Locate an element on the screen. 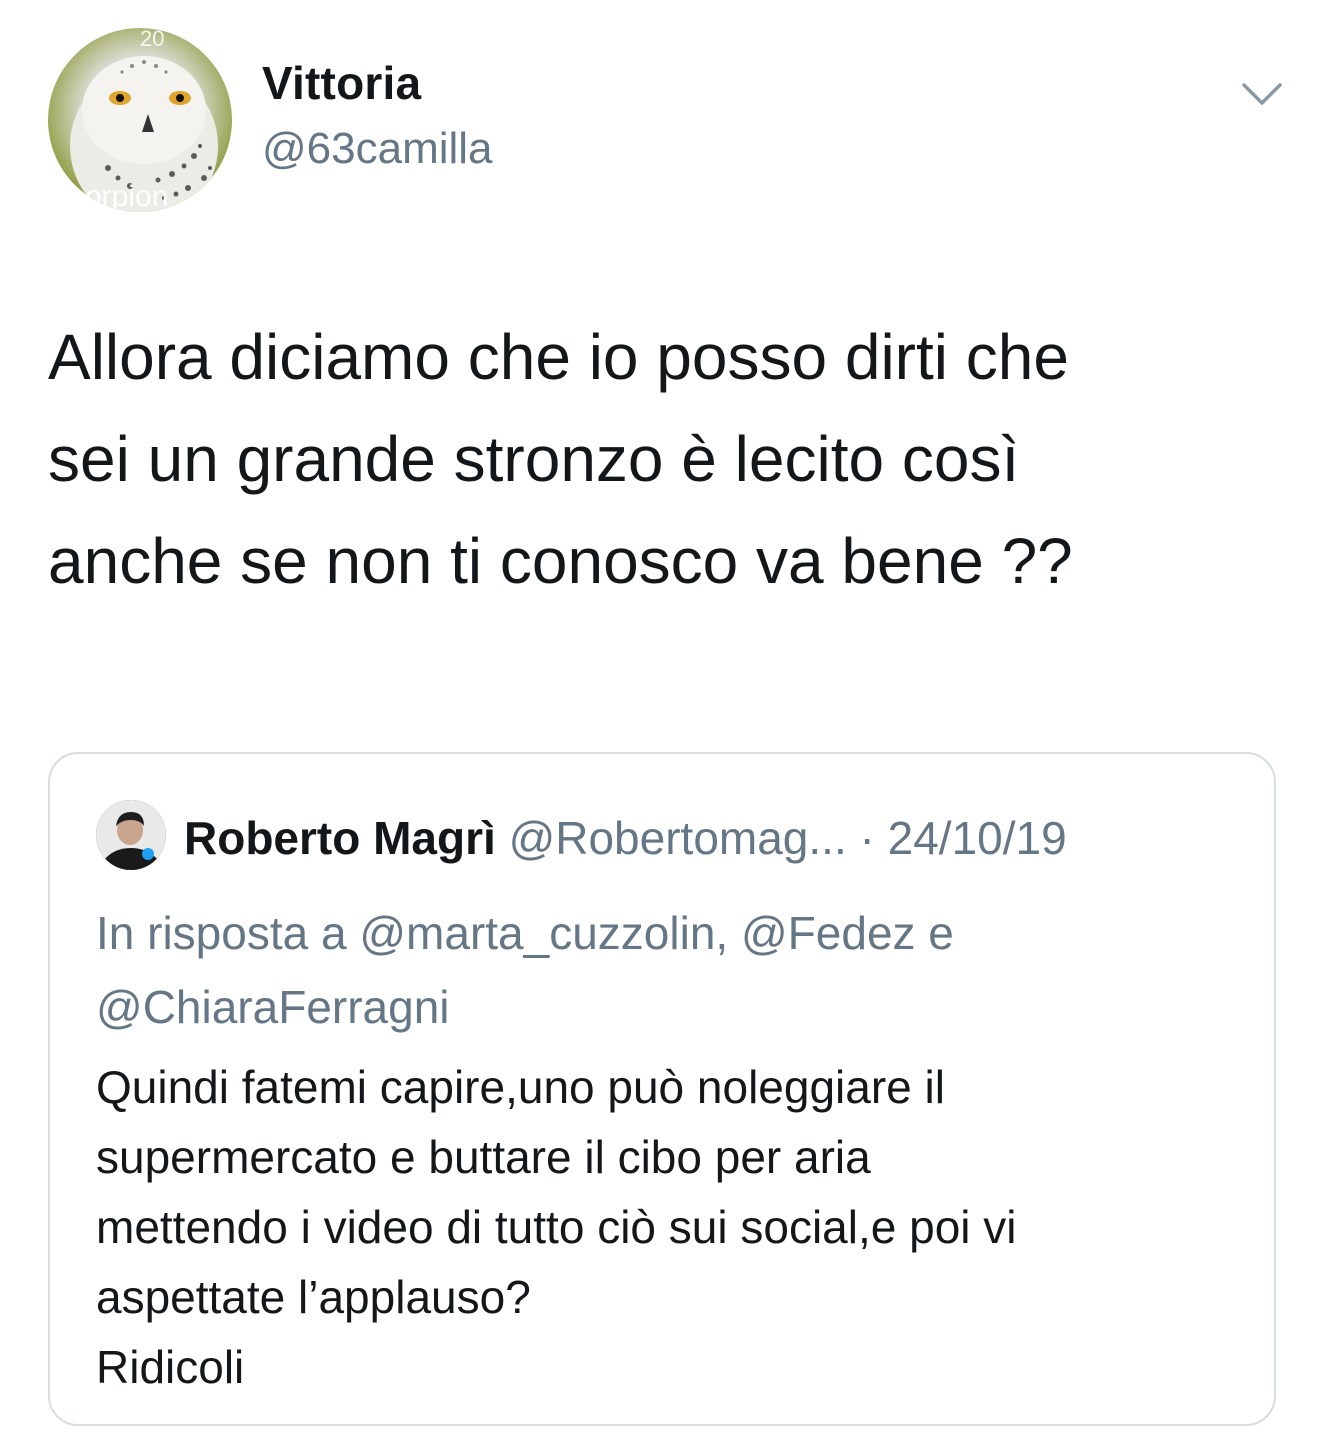 Image resolution: width=1320 pixels, height=1454 pixels. chevron-down-icon is located at coordinates (1262, 94).